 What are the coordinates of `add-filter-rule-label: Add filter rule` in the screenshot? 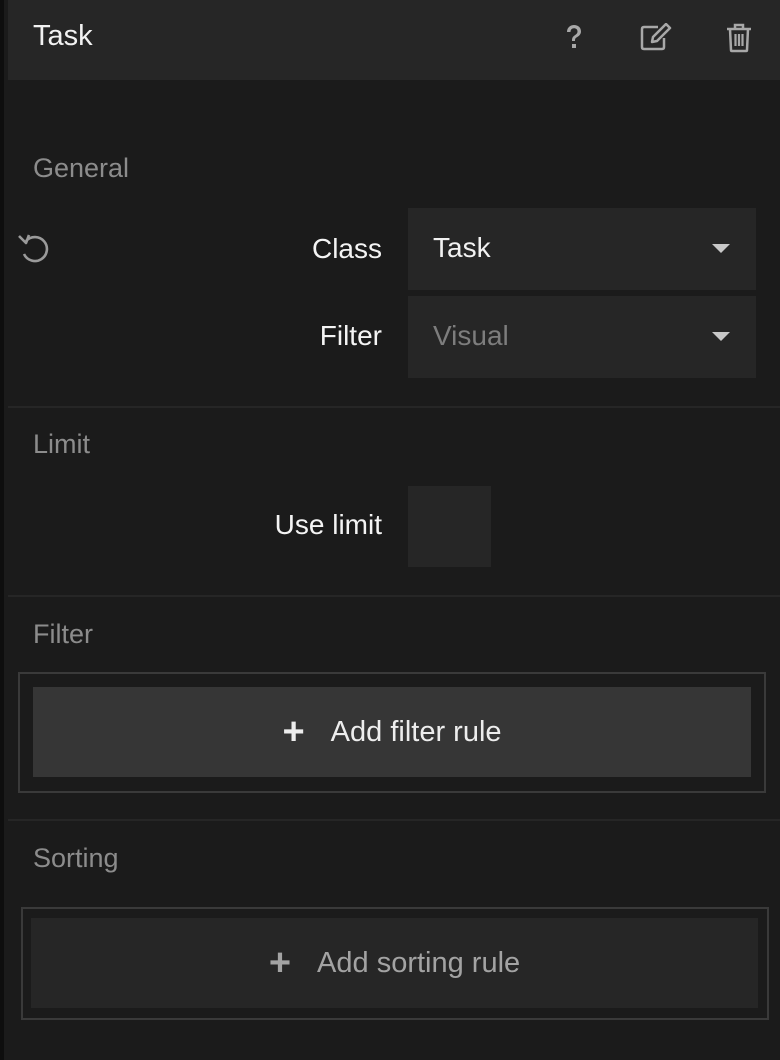 It's located at (416, 731).